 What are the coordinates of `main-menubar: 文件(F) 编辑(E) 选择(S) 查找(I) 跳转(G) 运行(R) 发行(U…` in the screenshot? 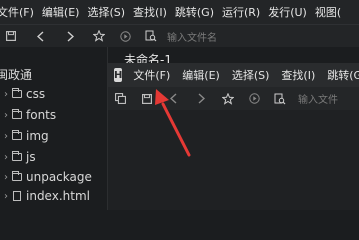 It's located at (179, 12).